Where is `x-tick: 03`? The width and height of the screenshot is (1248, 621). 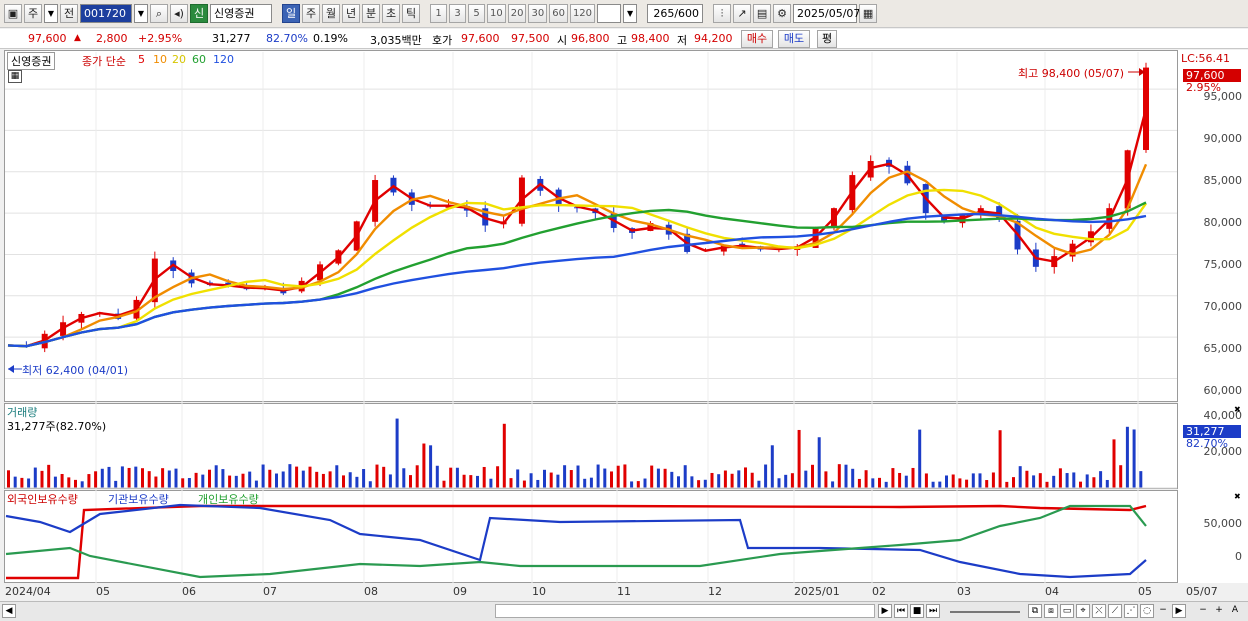
x-tick: 03 is located at coordinates (964, 591).